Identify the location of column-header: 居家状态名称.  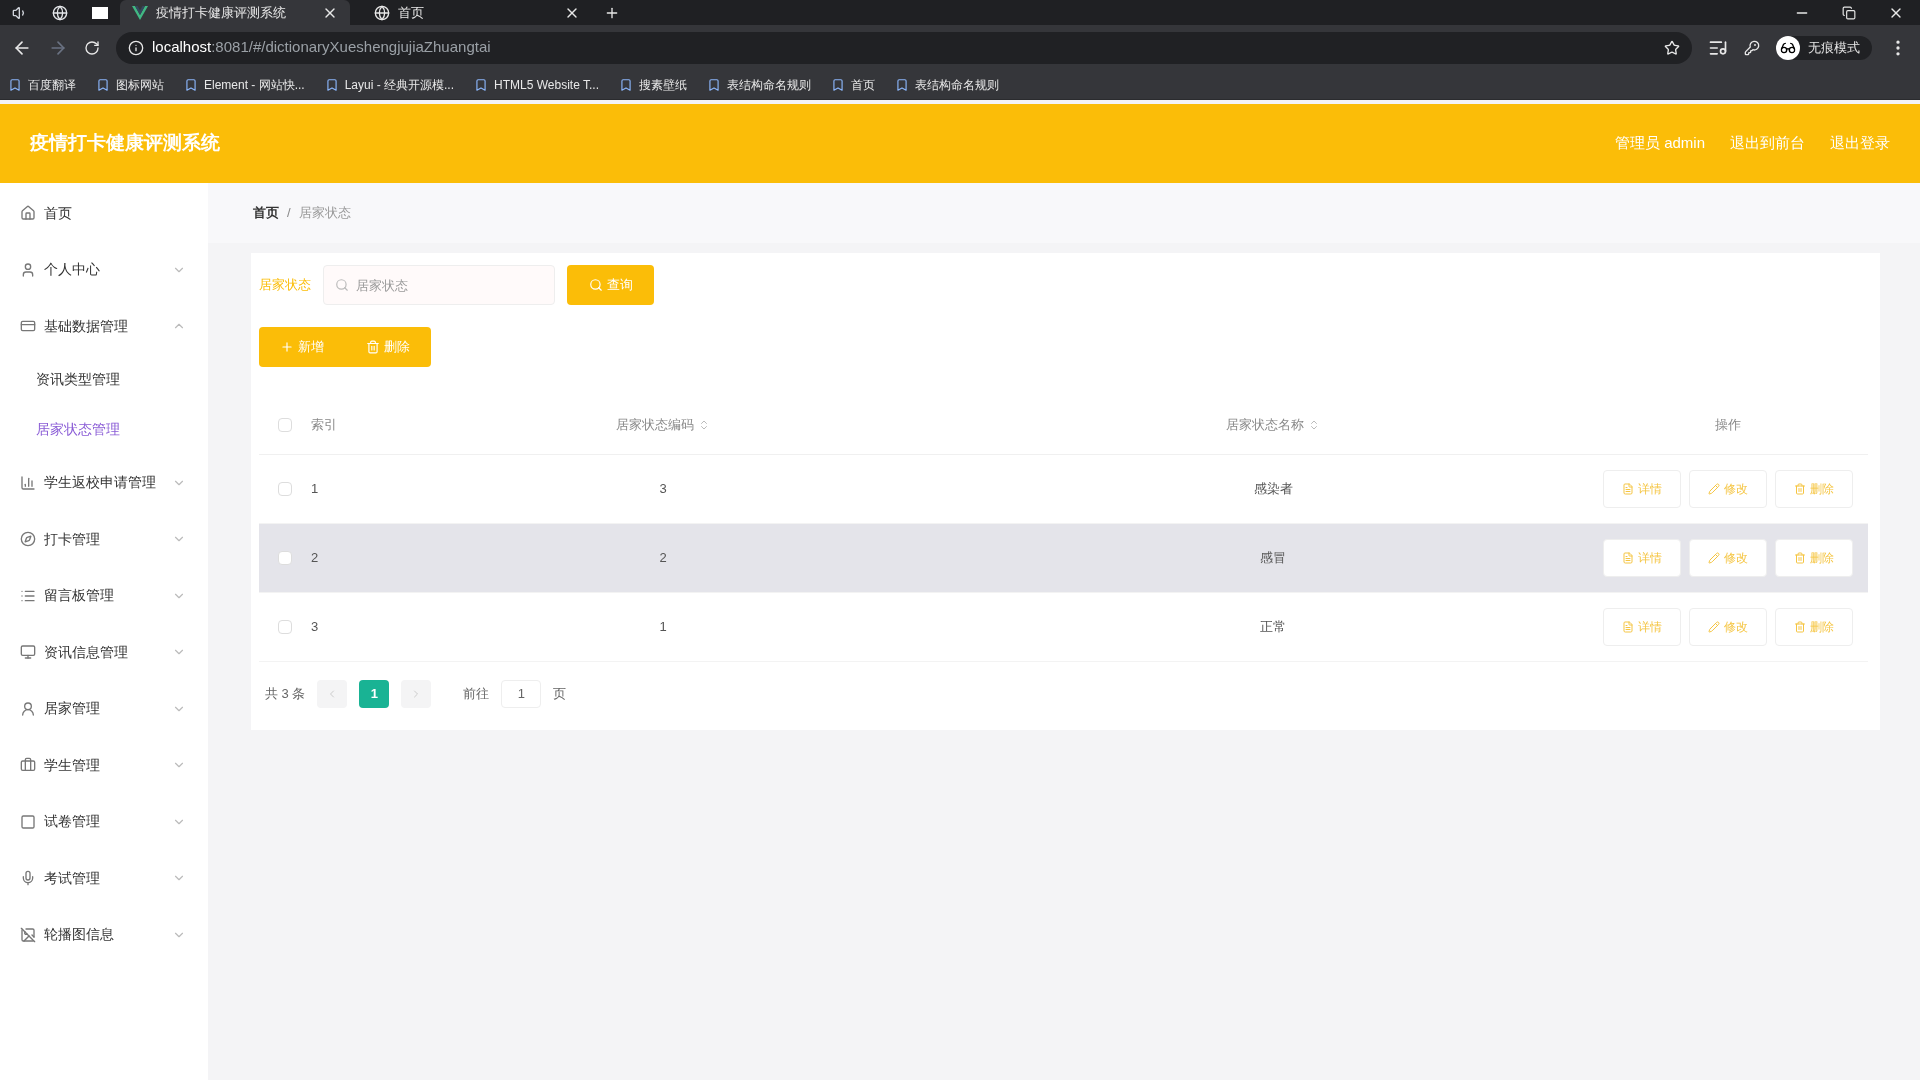
(1265, 424).